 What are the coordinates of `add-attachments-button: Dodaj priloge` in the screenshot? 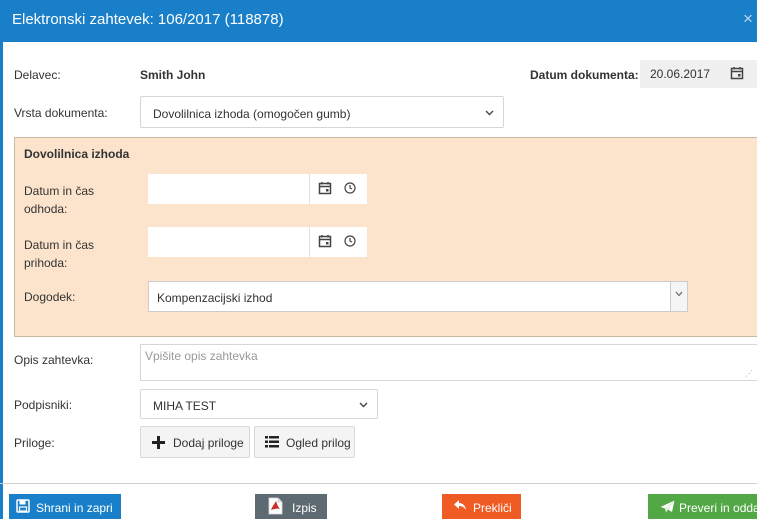 It's located at (195, 442).